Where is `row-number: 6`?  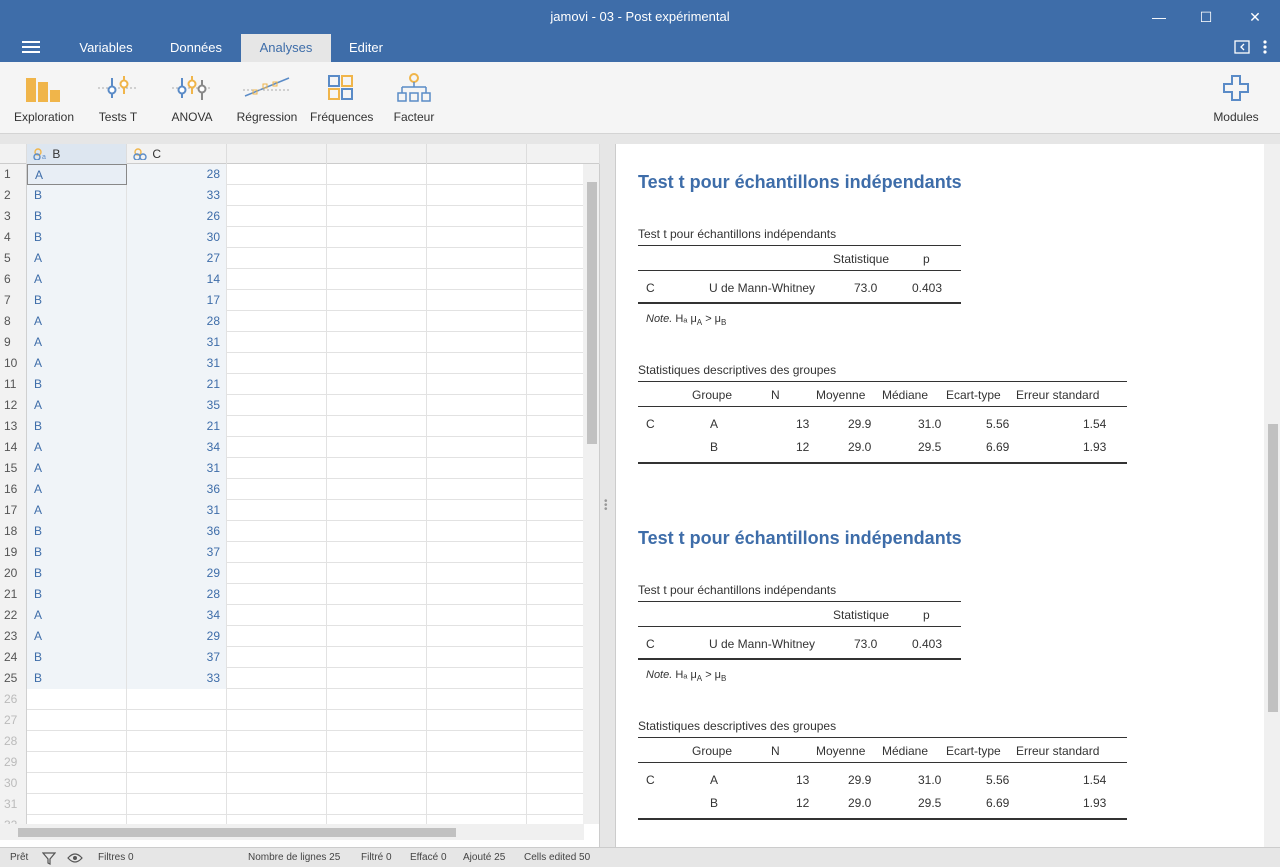 row-number: 6 is located at coordinates (13, 279).